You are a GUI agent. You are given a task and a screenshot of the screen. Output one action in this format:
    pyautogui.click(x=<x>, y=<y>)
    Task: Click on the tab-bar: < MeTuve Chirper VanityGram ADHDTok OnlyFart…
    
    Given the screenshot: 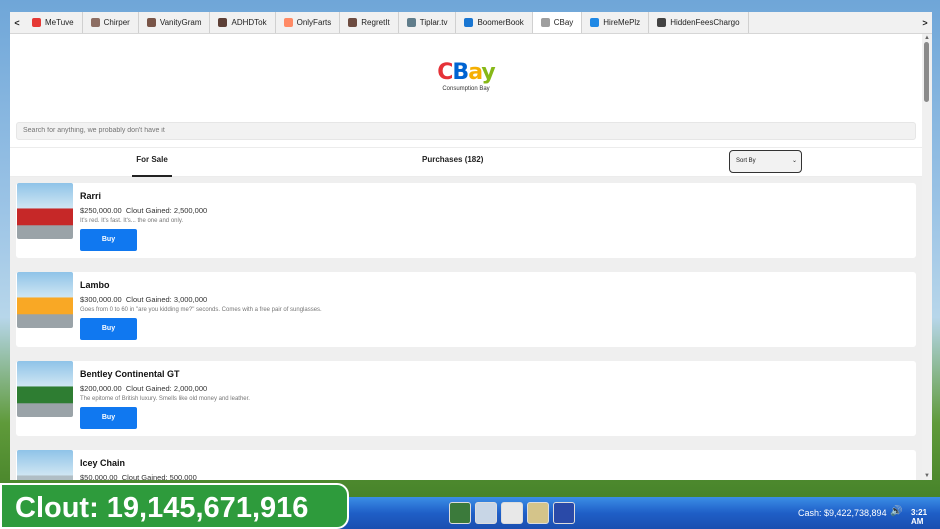 What is the action you would take?
    pyautogui.click(x=471, y=23)
    